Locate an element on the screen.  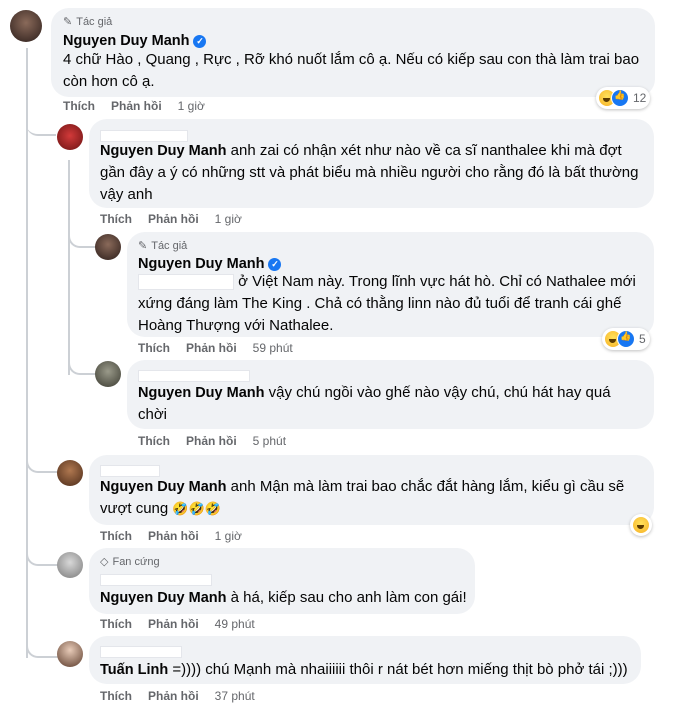
haha-icon is located at coordinates (641, 525).